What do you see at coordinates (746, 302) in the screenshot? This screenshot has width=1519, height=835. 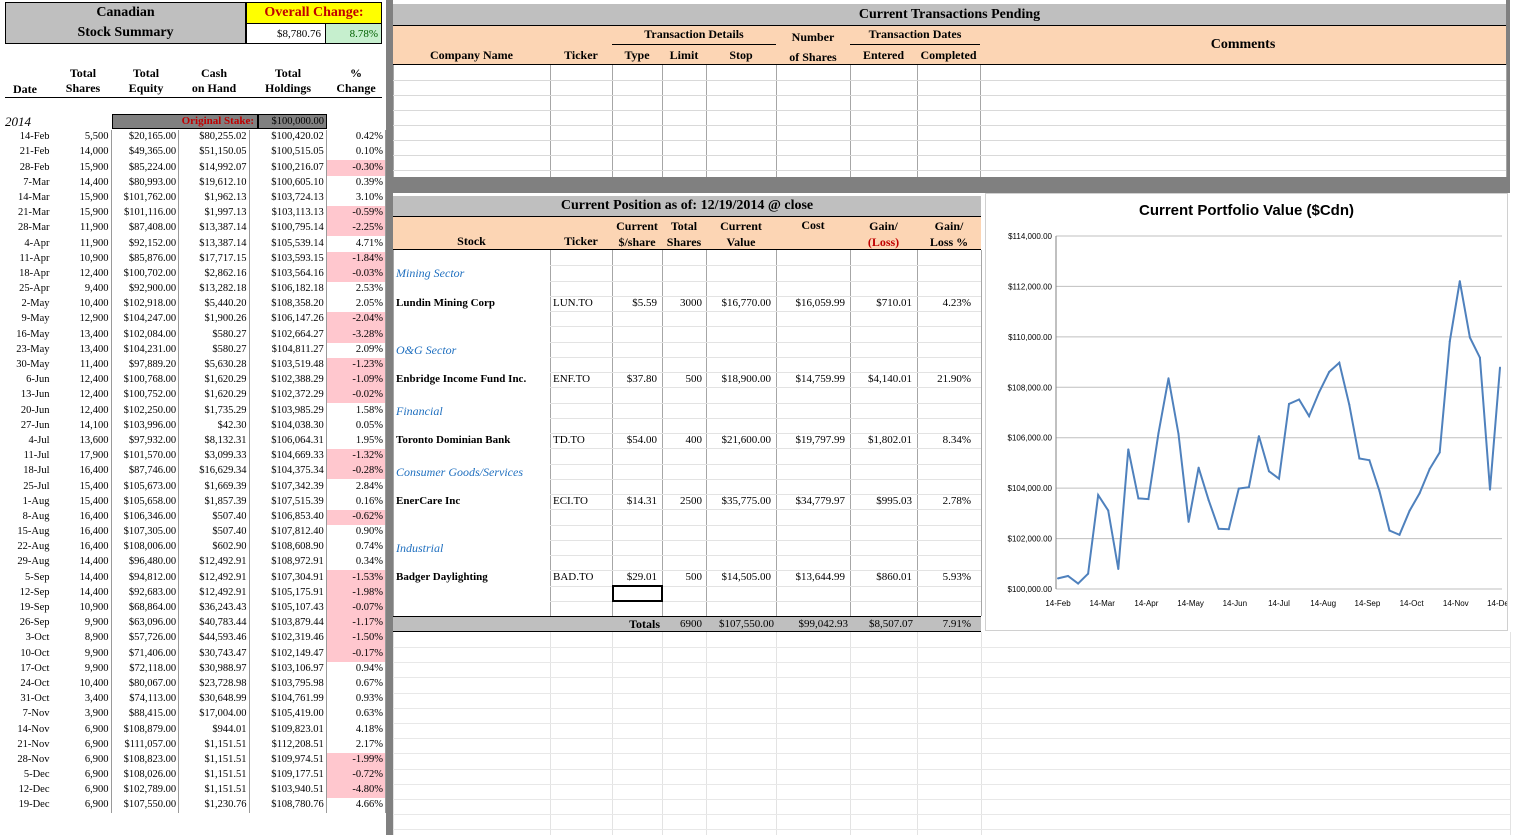 I see `holding-value: $16,770.00` at bounding box center [746, 302].